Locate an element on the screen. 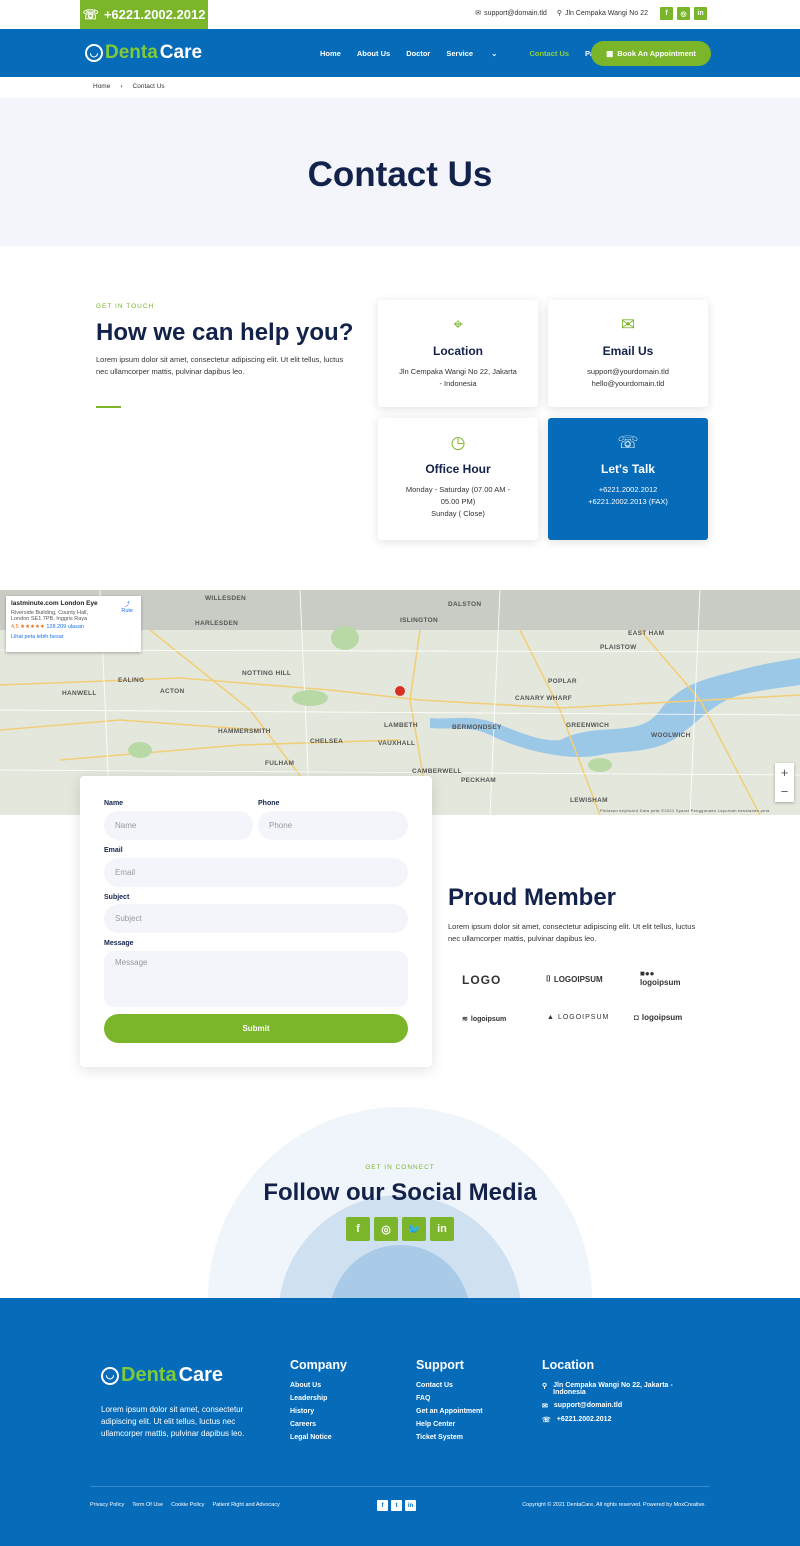 The width and height of the screenshot is (800, 1546). nav-about: About Us is located at coordinates (373, 53).